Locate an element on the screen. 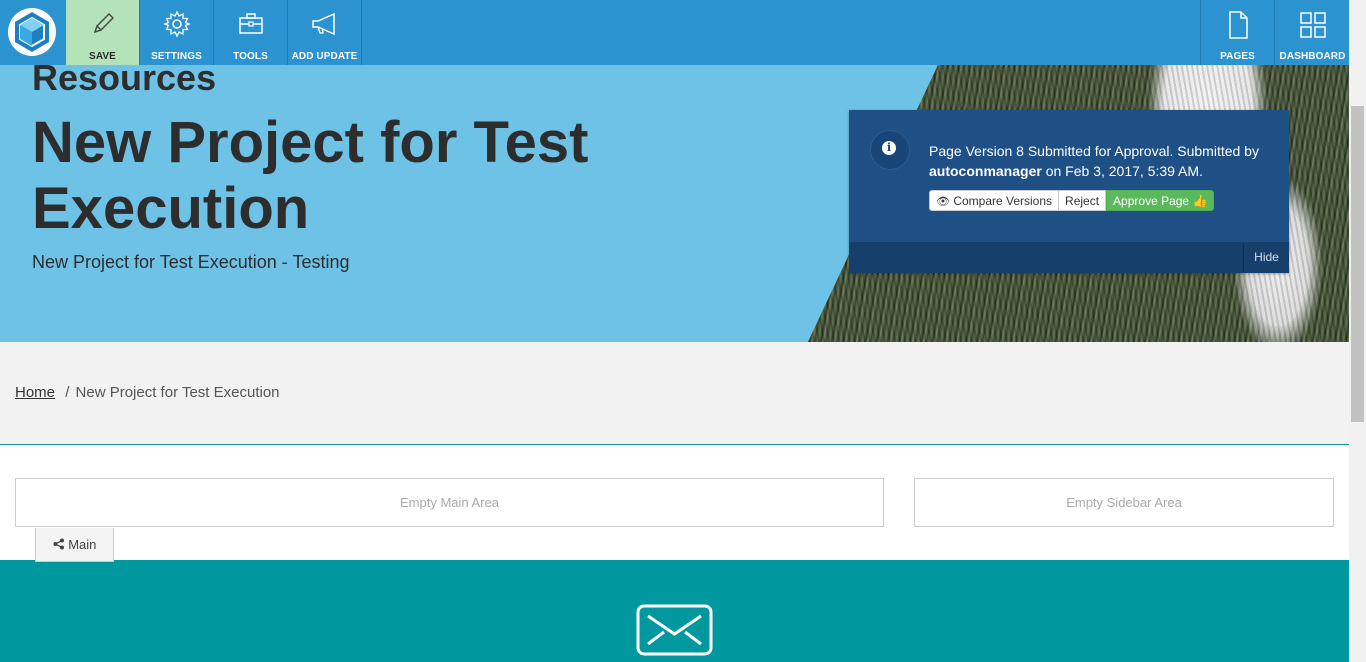 The image size is (1366, 662). envelope-icon is located at coordinates (674, 630).